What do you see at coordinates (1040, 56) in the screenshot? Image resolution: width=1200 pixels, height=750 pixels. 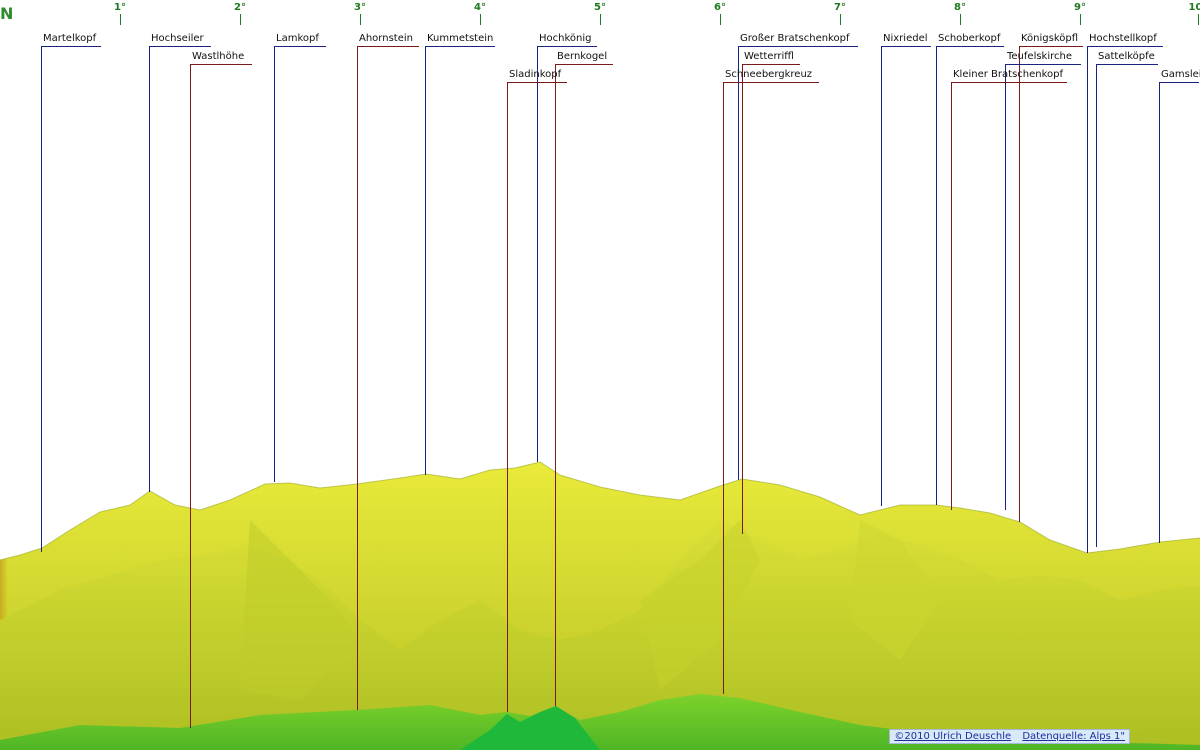 I see `peak-label: Teufelskirche` at bounding box center [1040, 56].